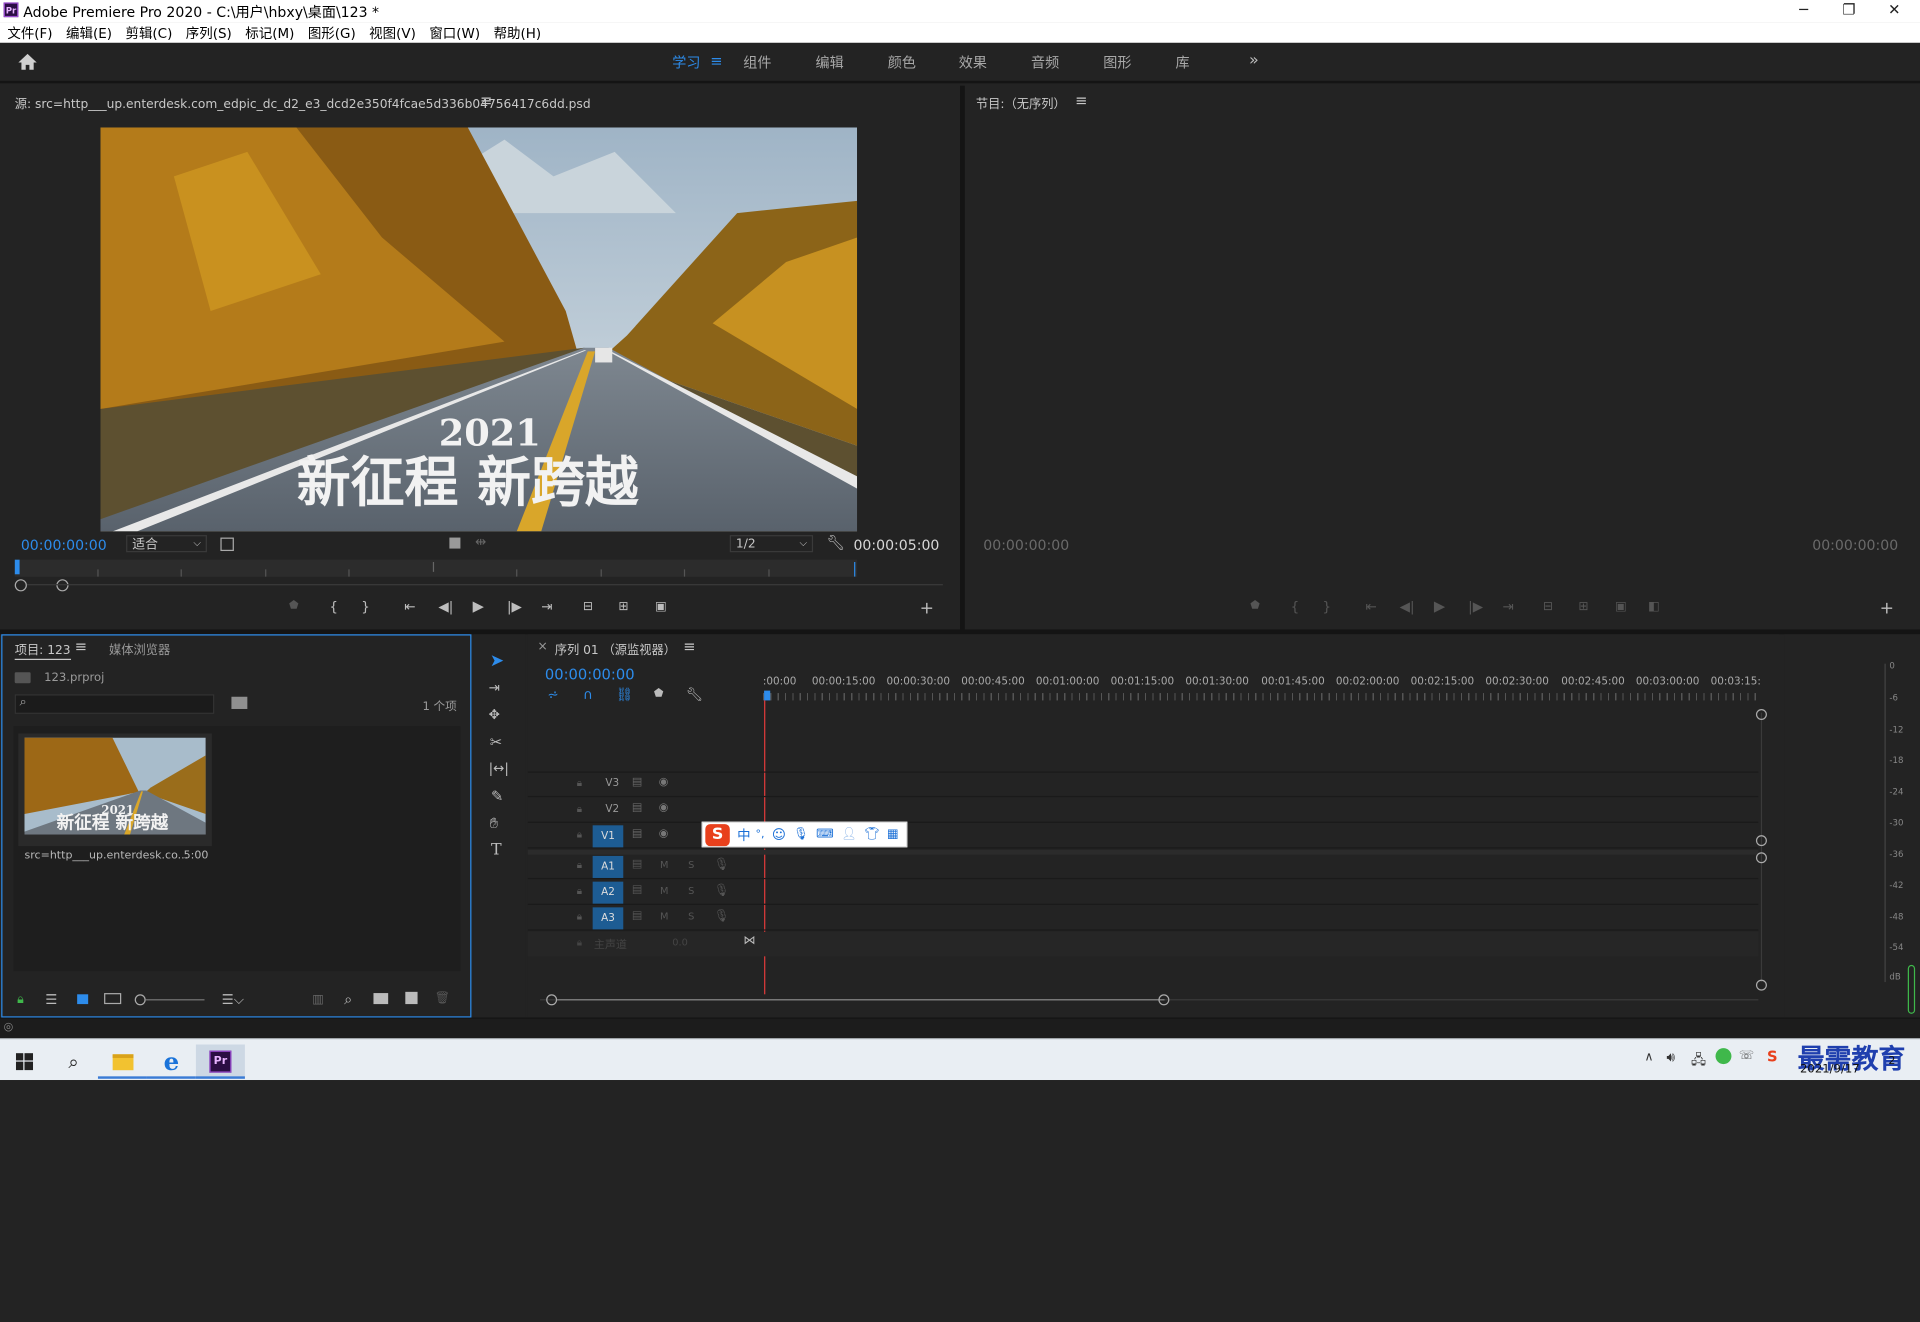 The image size is (1920, 1322). Describe the element at coordinates (624, 695) in the screenshot. I see `linked-selection-icon: ⛓︎` at that location.